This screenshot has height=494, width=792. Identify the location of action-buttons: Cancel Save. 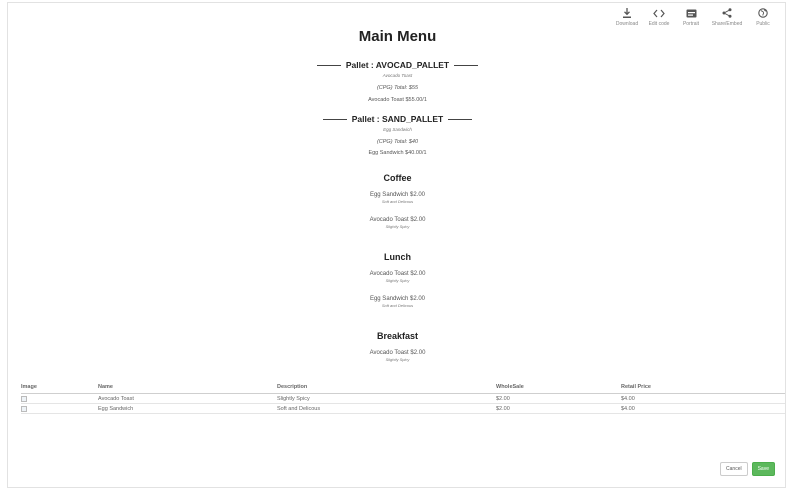
(747, 469).